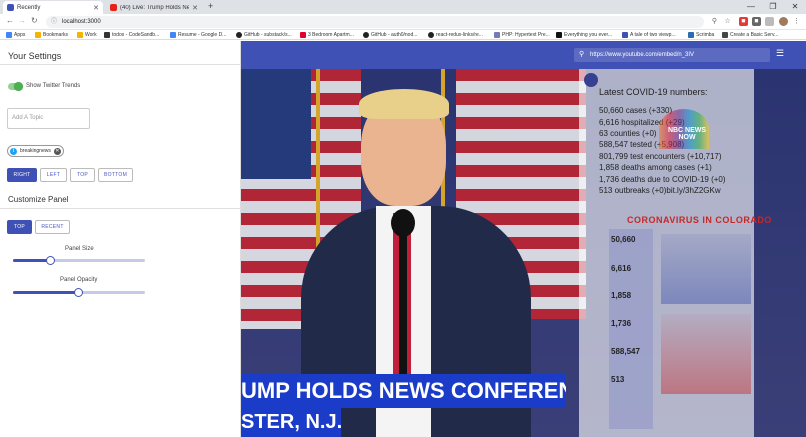 This screenshot has width=806, height=437. I want to click on flag-canton, so click(276, 124).